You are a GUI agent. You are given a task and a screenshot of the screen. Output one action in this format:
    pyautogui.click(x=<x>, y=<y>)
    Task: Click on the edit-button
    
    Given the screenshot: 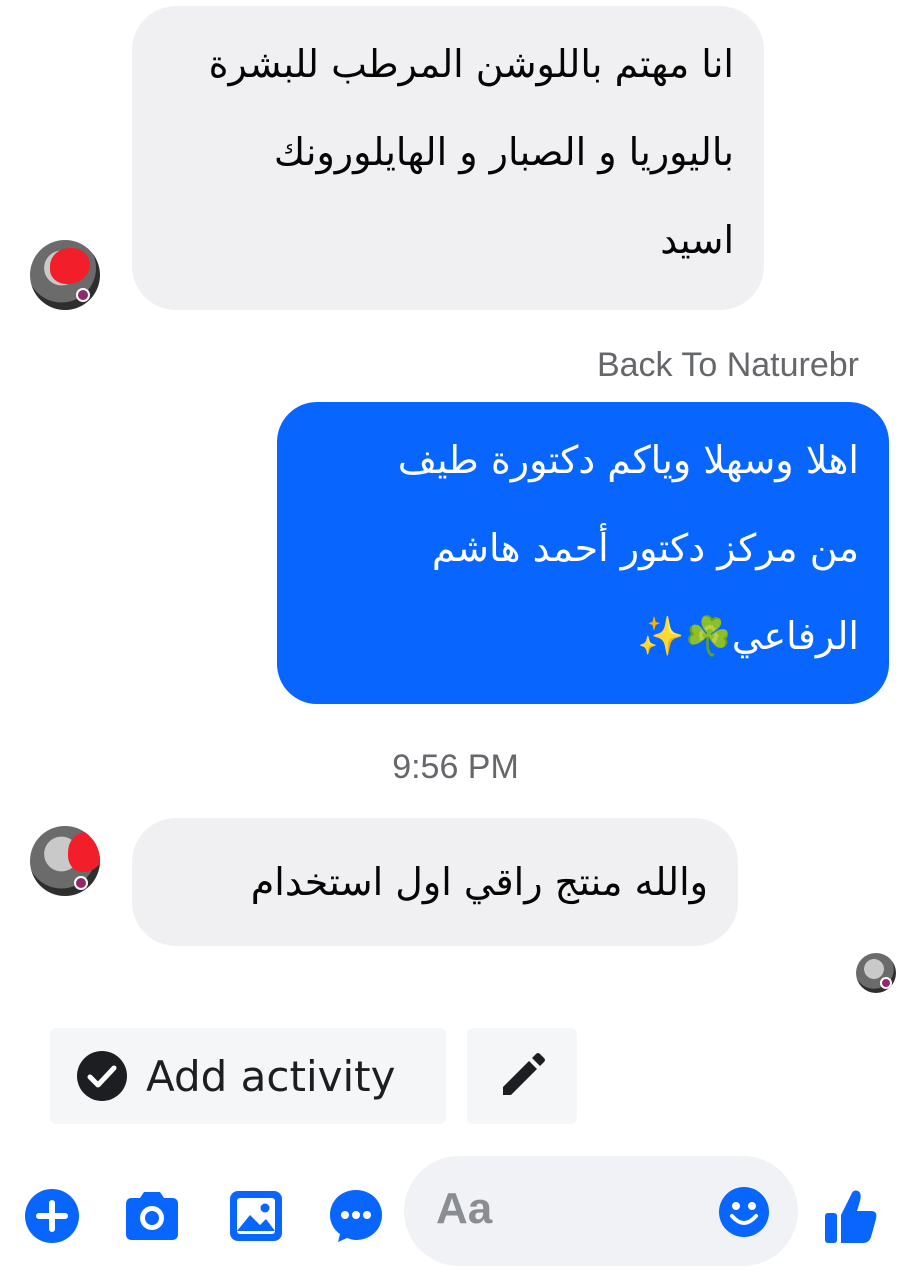 What is the action you would take?
    pyautogui.click(x=522, y=1076)
    